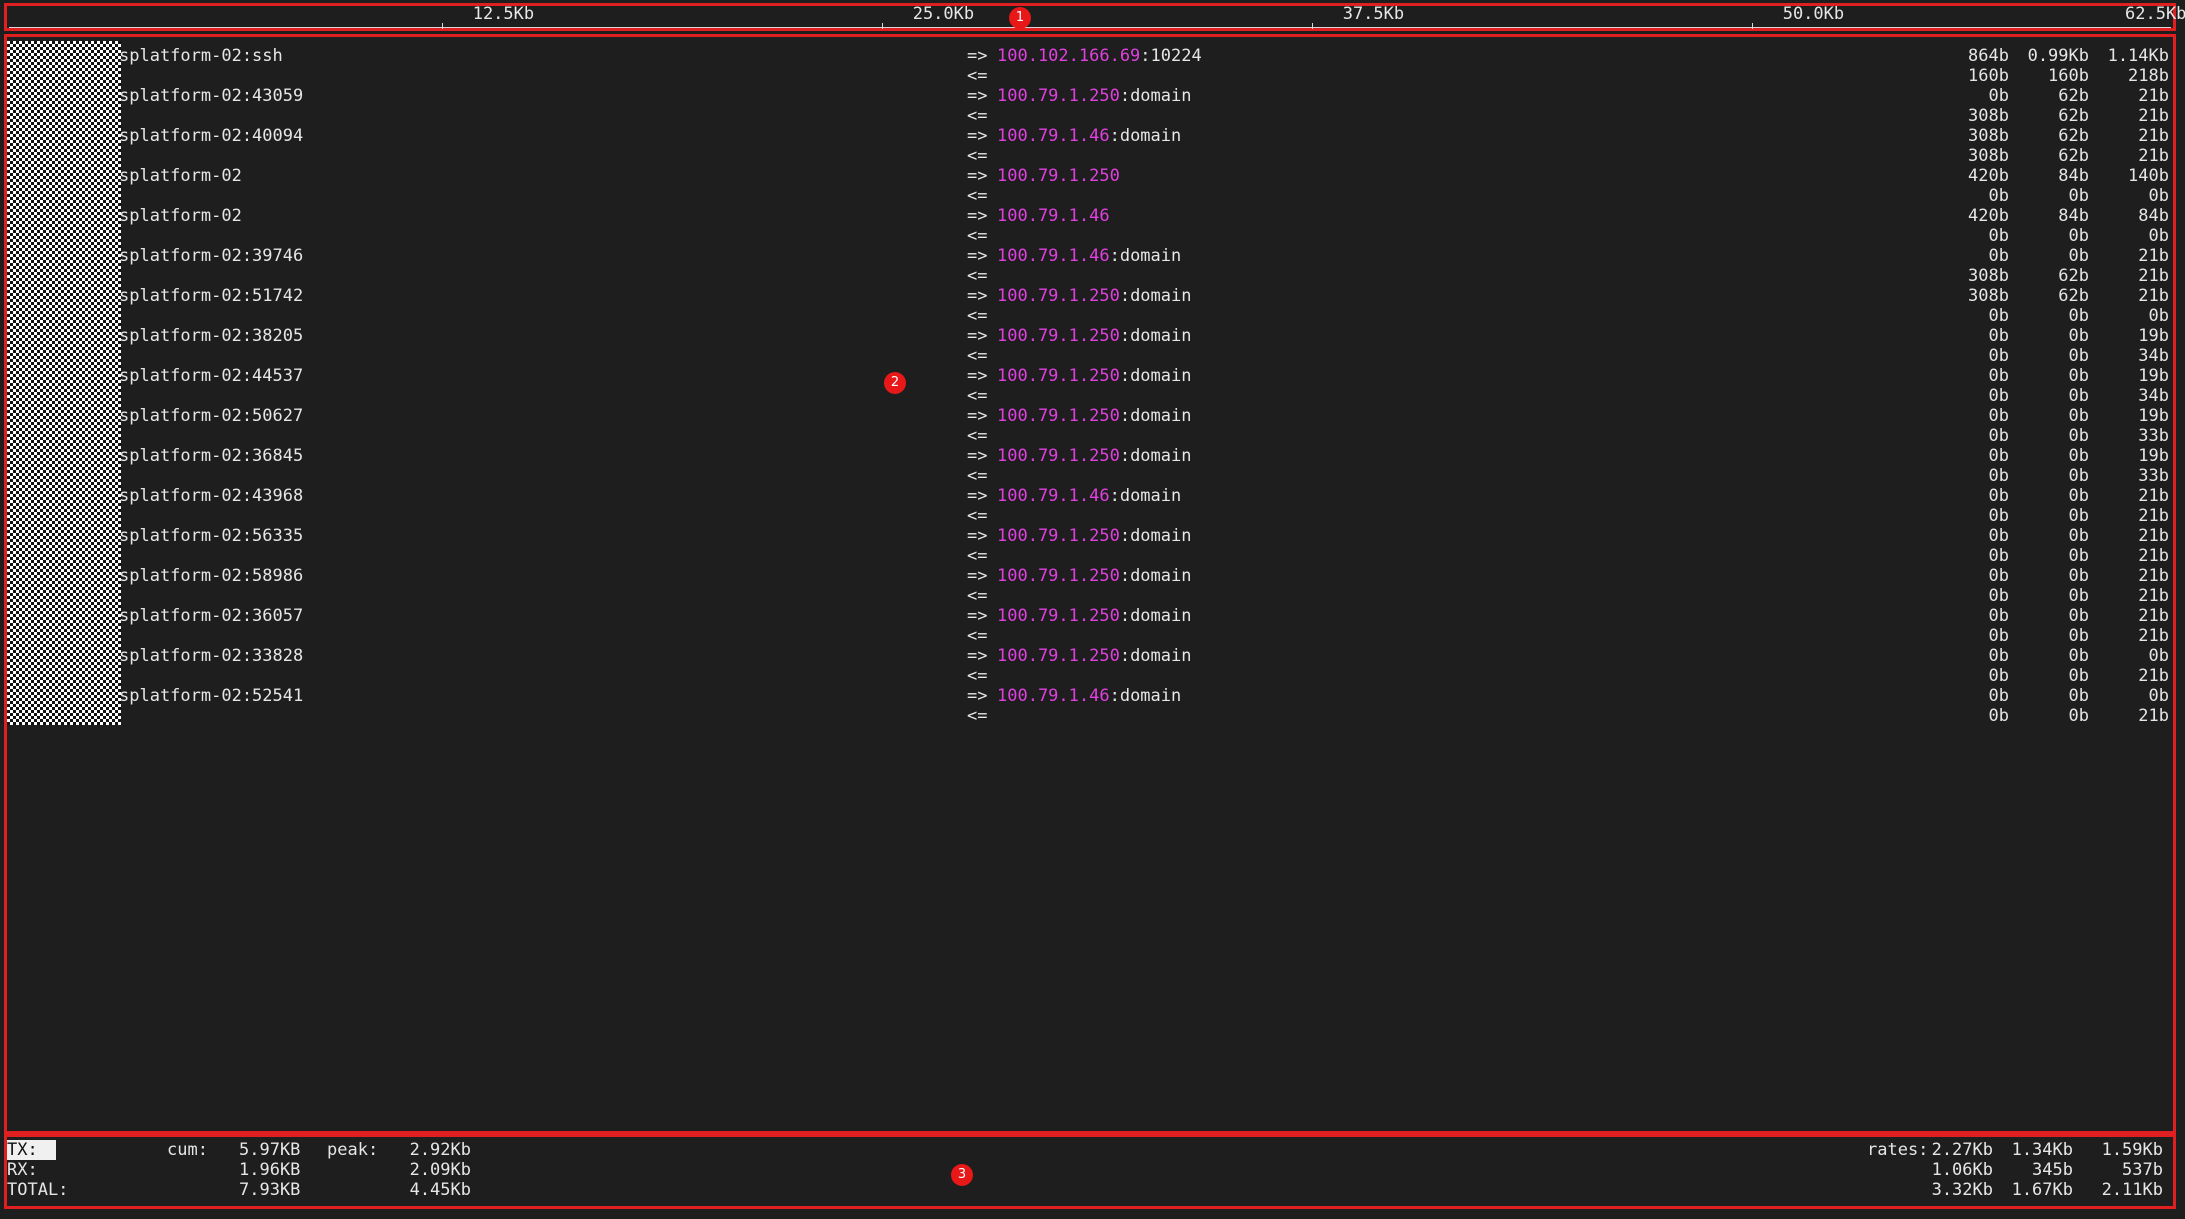 The image size is (2185, 1219). I want to click on tx-rate-2s: 2.27Kb, so click(1962, 1150).